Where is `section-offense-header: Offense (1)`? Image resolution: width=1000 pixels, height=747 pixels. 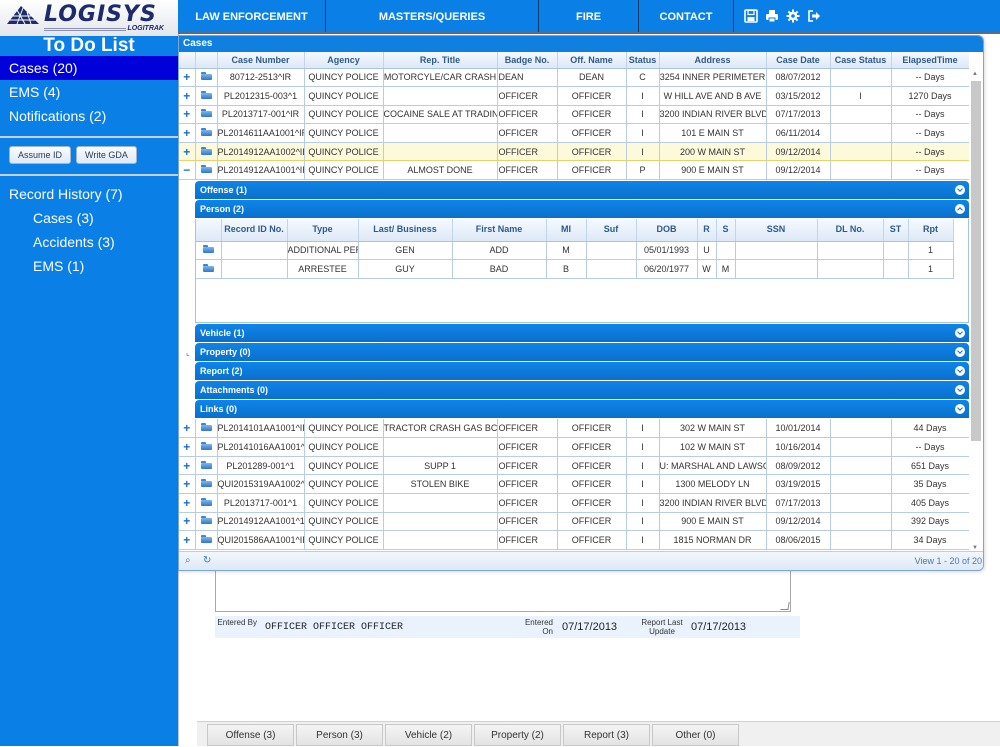 section-offense-header: Offense (1) is located at coordinates (582, 190).